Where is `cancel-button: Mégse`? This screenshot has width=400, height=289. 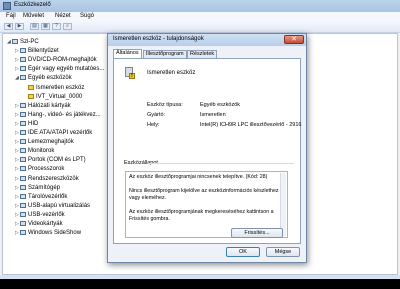
cancel-button: Mégse is located at coordinates (283, 252).